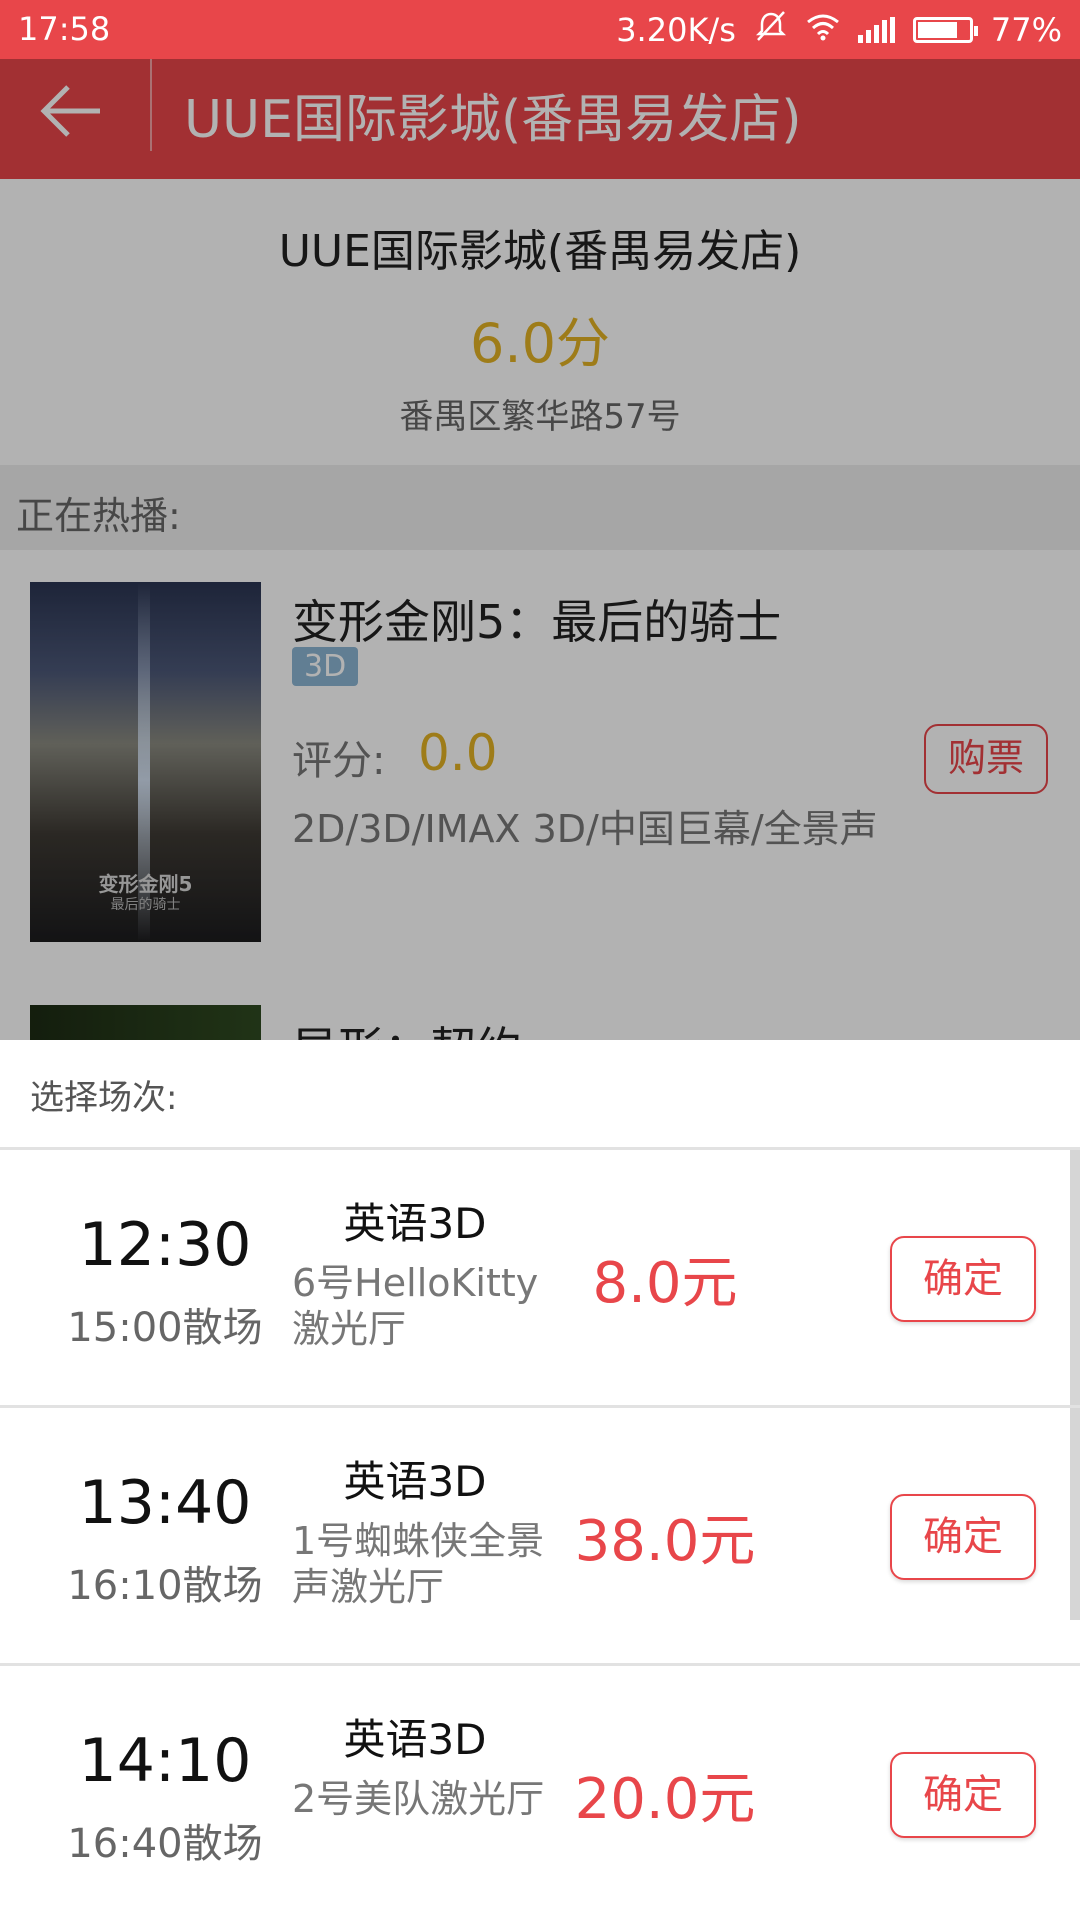  Describe the element at coordinates (104, 1098) in the screenshot. I see `showtime-header: 选择场次:` at that location.